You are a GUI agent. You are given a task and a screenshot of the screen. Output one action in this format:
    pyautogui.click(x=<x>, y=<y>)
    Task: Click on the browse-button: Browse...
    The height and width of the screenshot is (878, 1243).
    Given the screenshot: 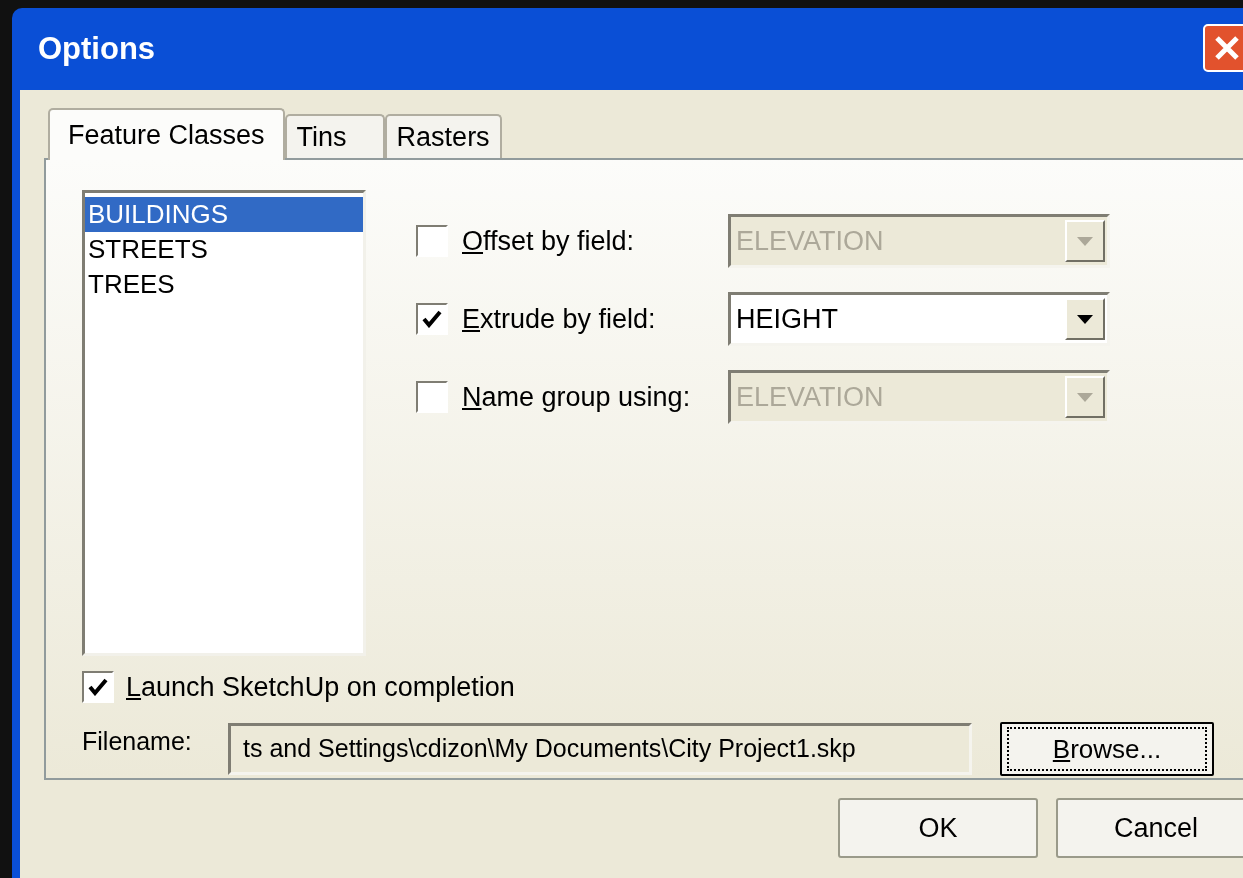 What is the action you would take?
    pyautogui.click(x=1107, y=749)
    